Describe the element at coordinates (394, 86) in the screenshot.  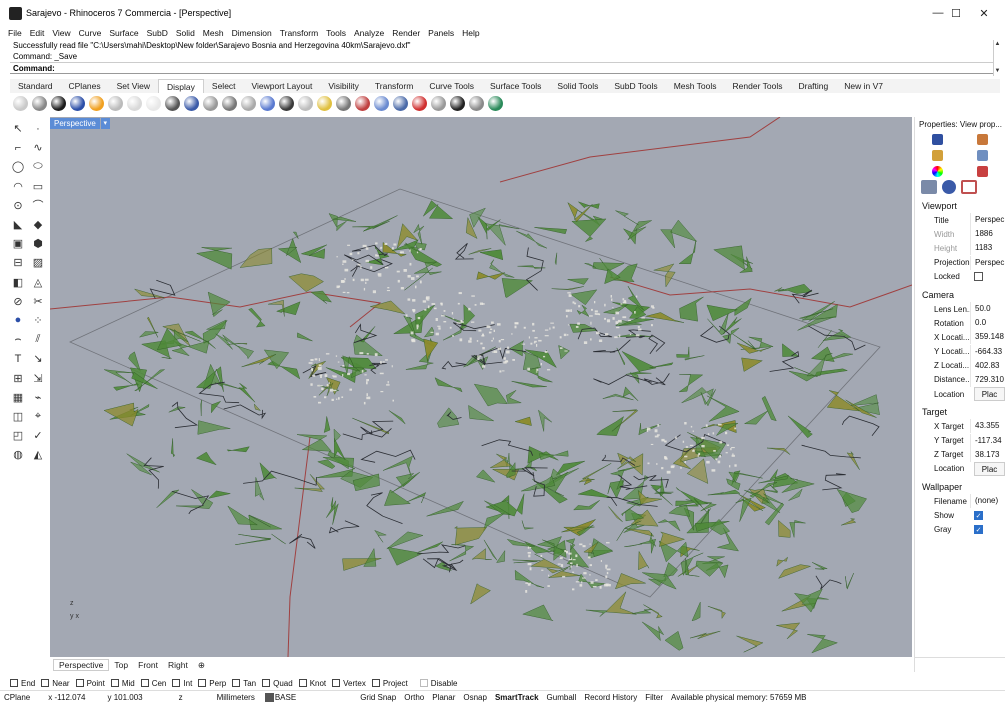
I see `tab-transform: Transform` at that location.